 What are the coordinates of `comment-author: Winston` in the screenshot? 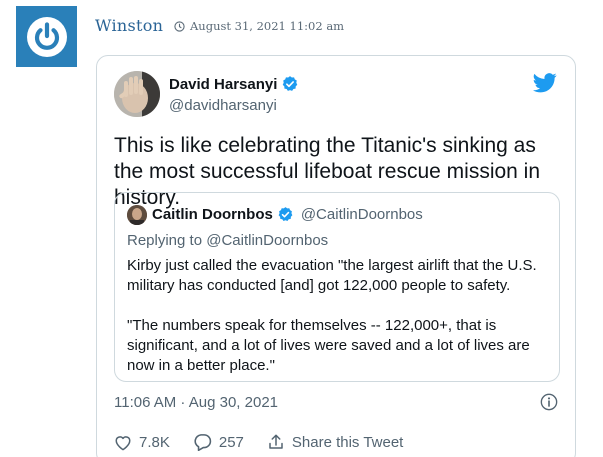 It's located at (129, 25).